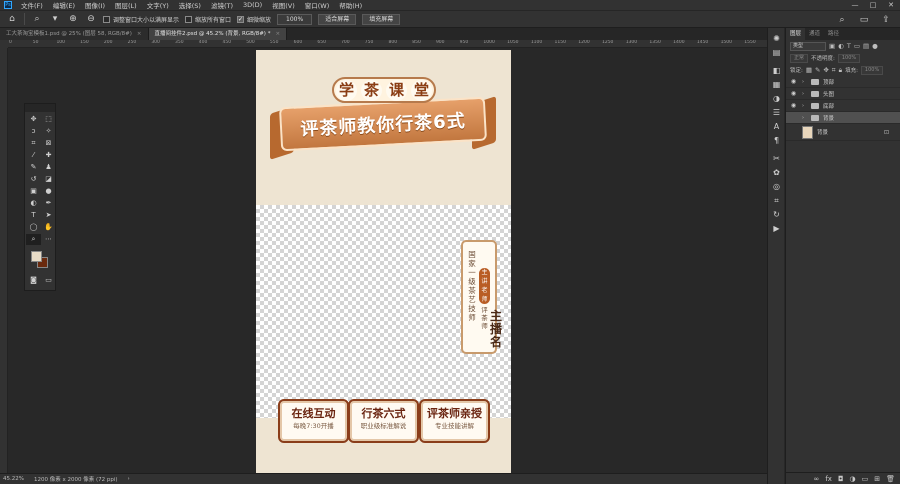 This screenshot has width=900, height=484. What do you see at coordinates (841, 46) in the screenshot?
I see `adjustment-filter-icon: ◐` at bounding box center [841, 46].